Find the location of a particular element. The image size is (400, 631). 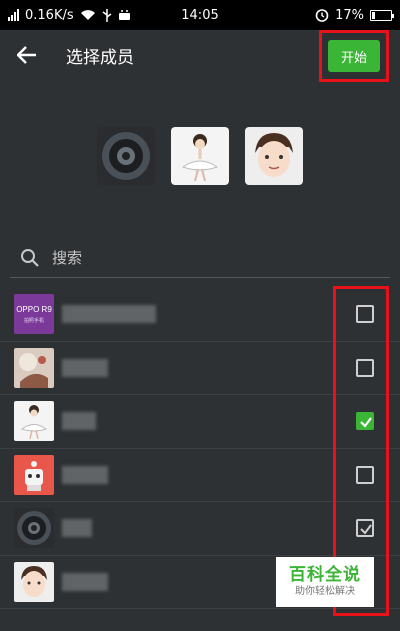

search-icon is located at coordinates (30, 257).